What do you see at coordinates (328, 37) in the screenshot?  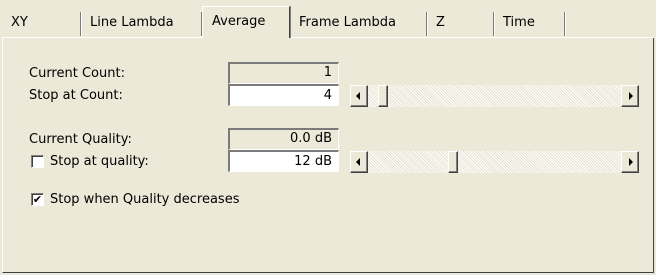 I see `tab-divider` at bounding box center [328, 37].